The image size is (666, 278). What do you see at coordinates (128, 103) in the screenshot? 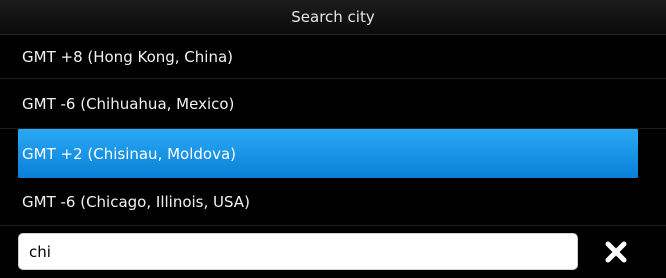
I see `list-item-label: GMT -6 (Chihuahua, Mexico)` at bounding box center [128, 103].